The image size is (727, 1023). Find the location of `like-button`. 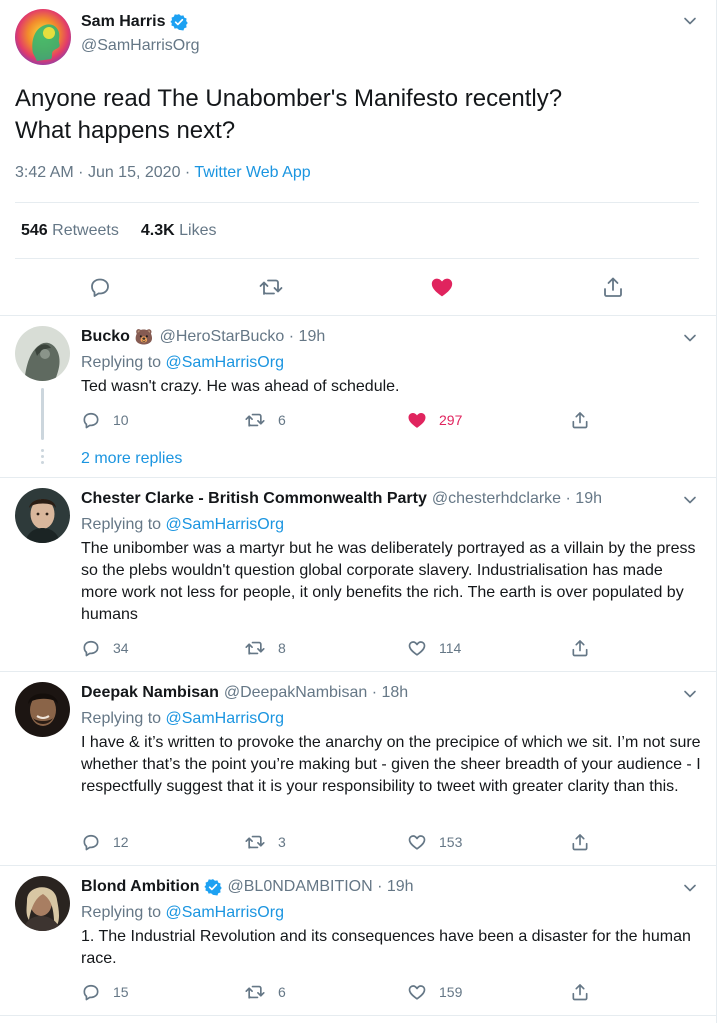

like-button is located at coordinates (442, 287).